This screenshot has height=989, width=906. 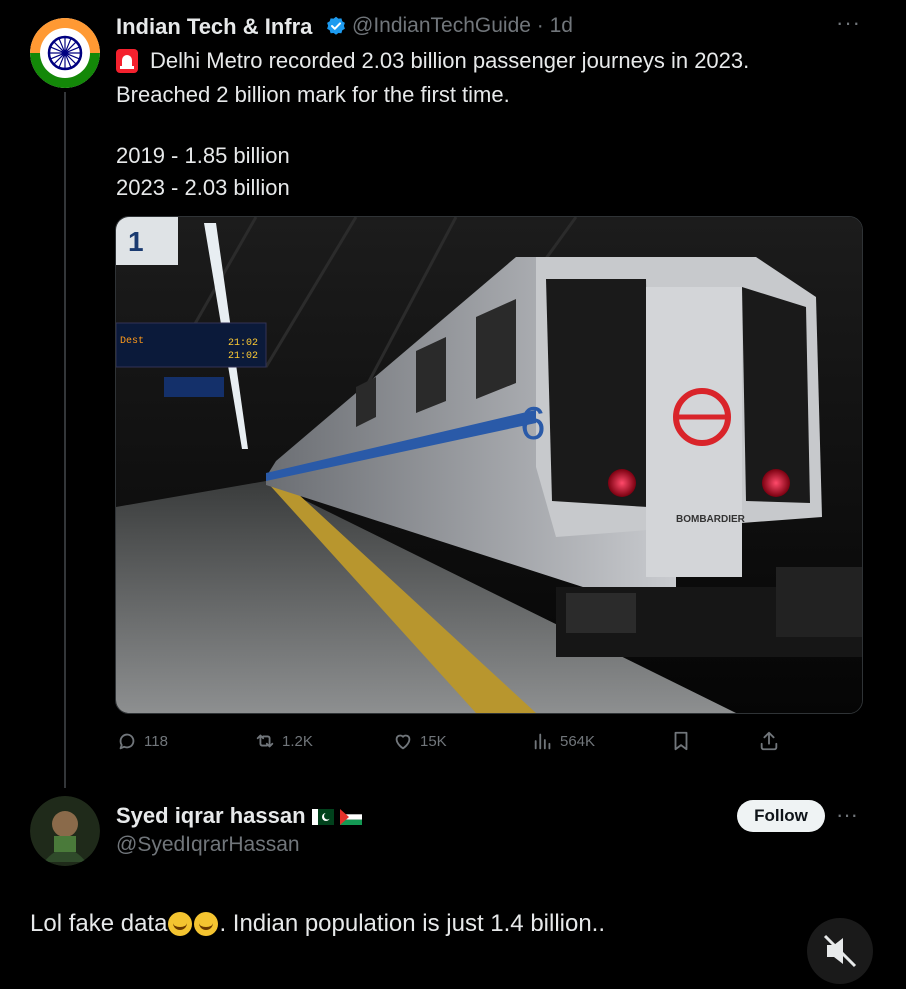 What do you see at coordinates (156, 741) in the screenshot?
I see `reply-count: 118` at bounding box center [156, 741].